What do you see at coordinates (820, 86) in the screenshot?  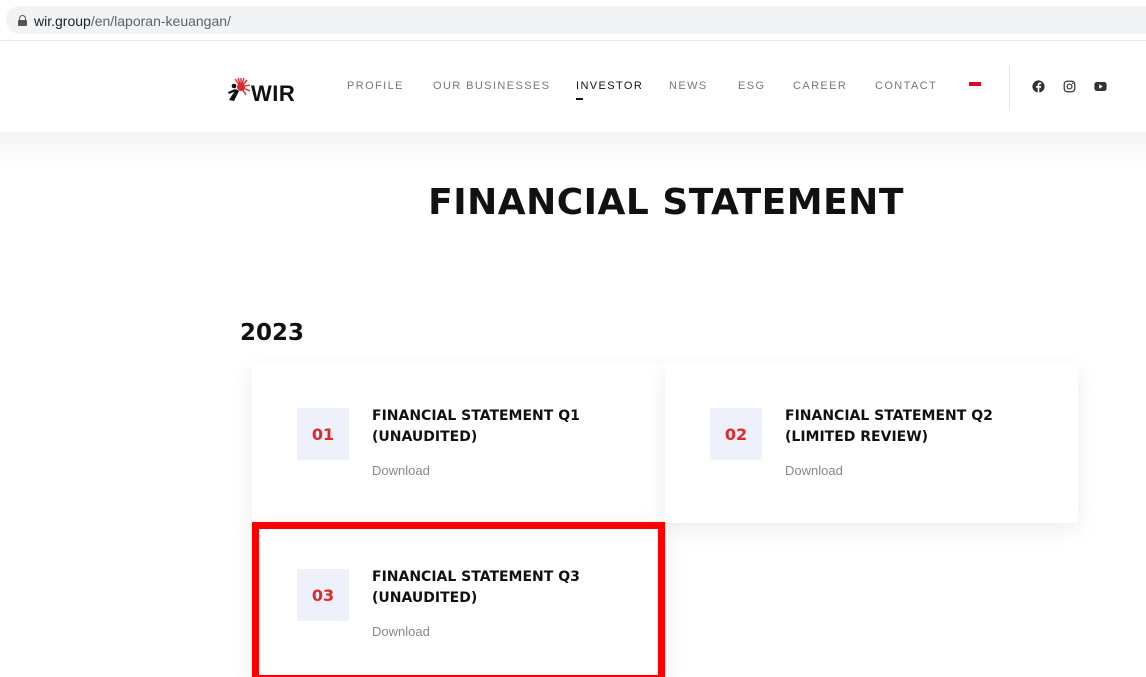 I see `nav-career: CAREER` at bounding box center [820, 86].